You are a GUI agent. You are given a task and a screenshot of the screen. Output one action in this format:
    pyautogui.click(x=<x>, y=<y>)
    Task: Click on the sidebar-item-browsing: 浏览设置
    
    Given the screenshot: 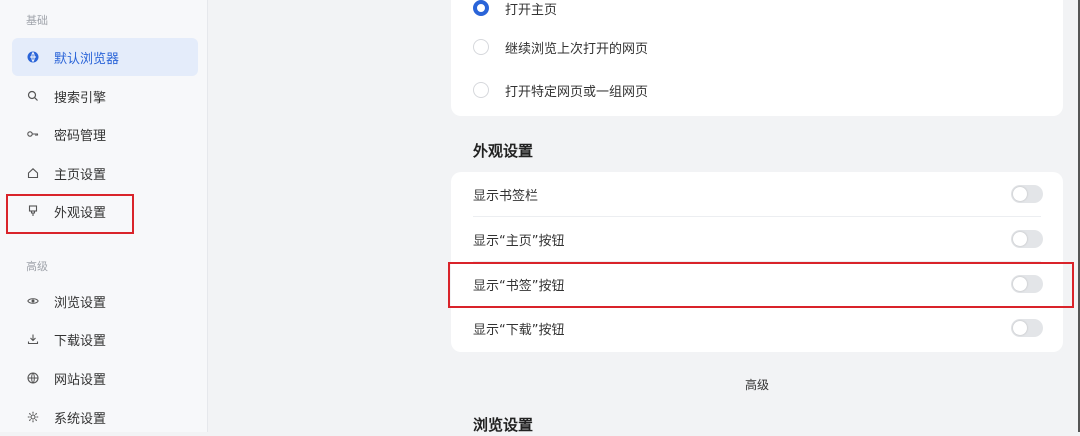 What is the action you would take?
    pyautogui.click(x=105, y=301)
    